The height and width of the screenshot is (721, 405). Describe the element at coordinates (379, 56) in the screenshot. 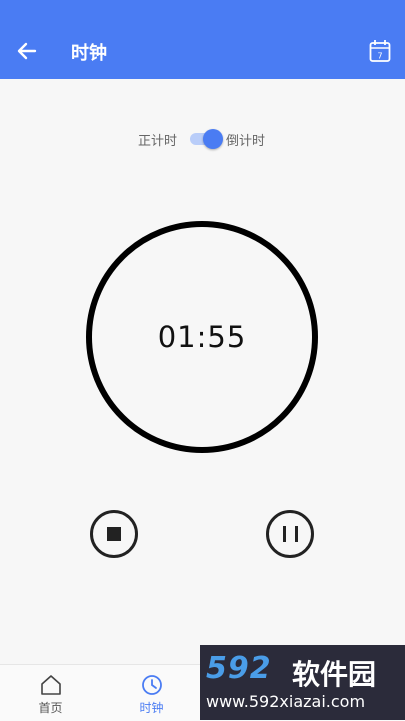

I see `svg-text: 7` at that location.